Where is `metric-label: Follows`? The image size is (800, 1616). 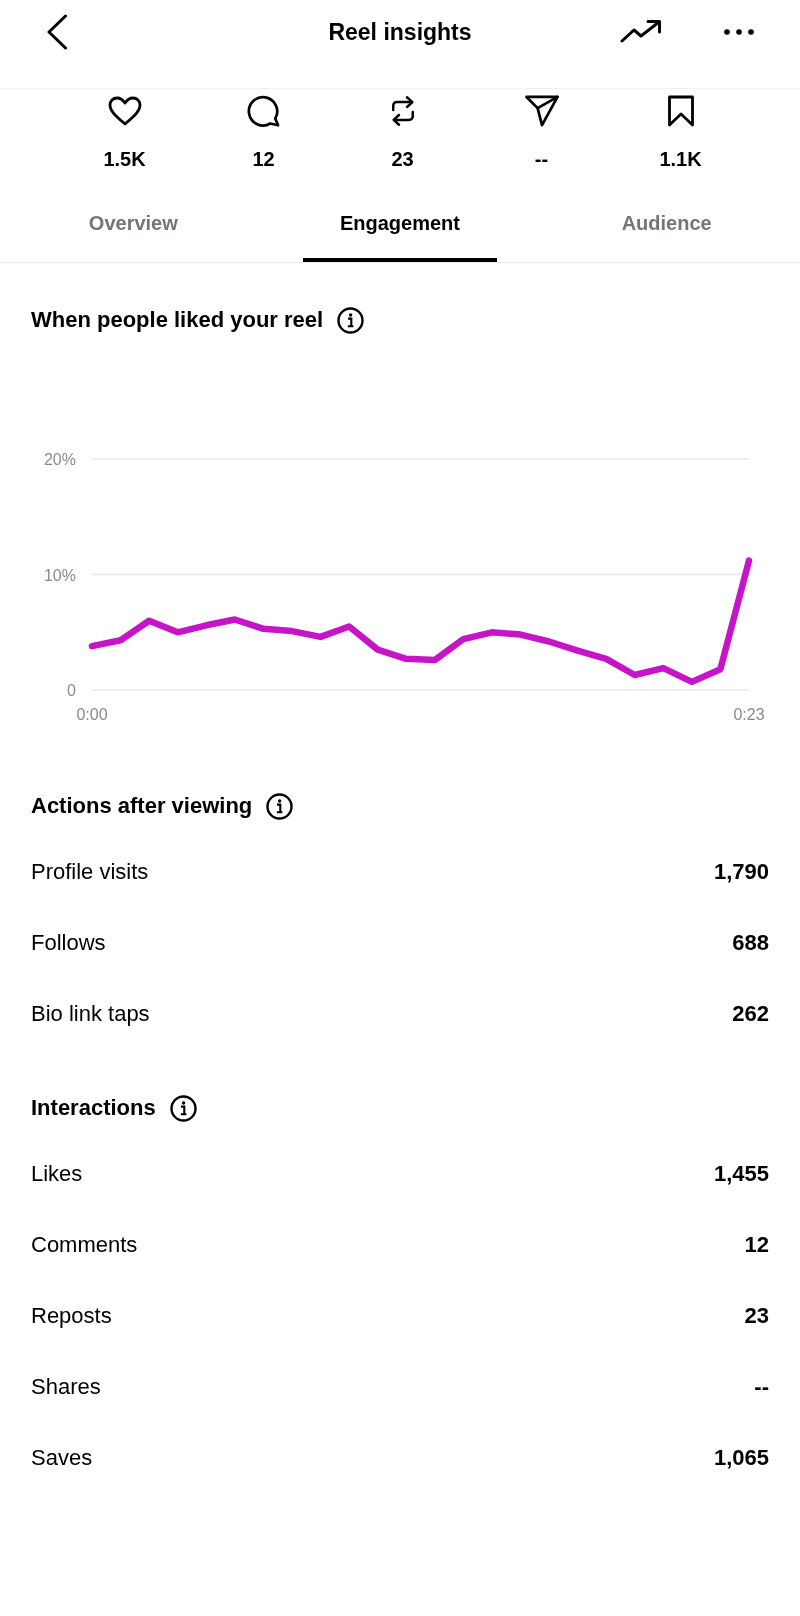 metric-label: Follows is located at coordinates (68, 942).